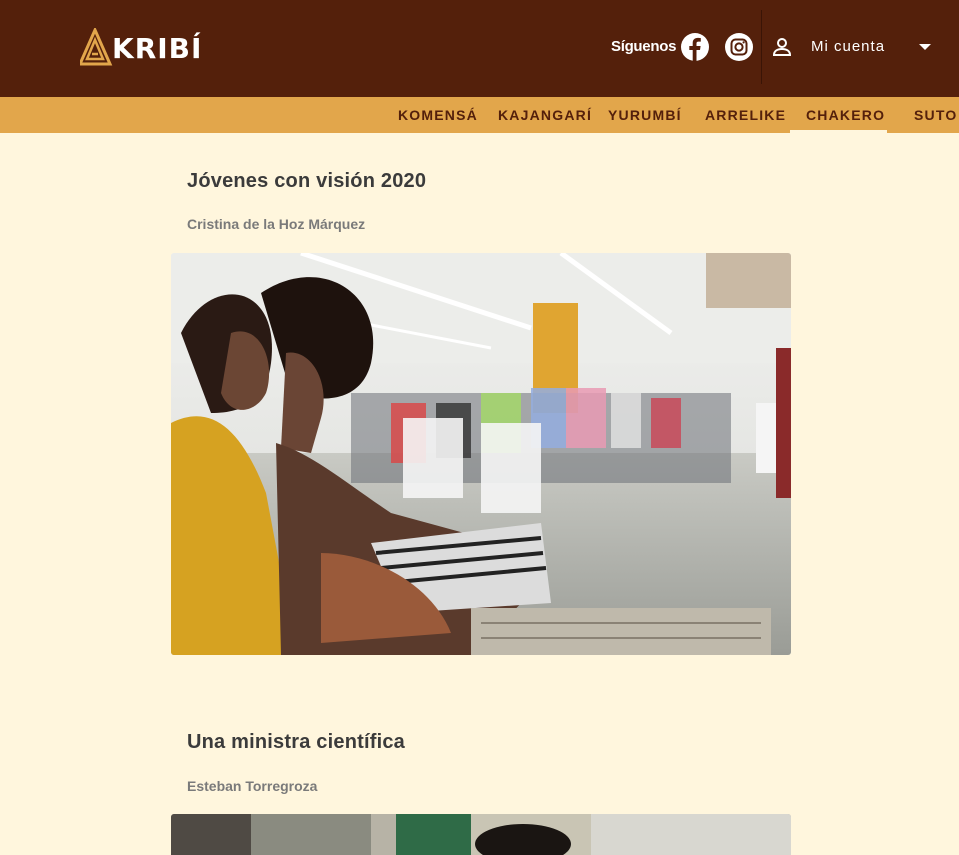 The height and width of the screenshot is (855, 959). What do you see at coordinates (481, 834) in the screenshot?
I see `article-image` at bounding box center [481, 834].